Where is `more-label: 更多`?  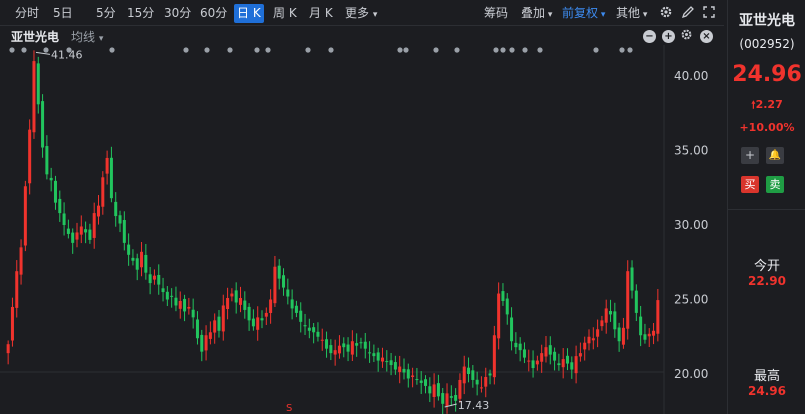 more-label: 更多 is located at coordinates (357, 13).